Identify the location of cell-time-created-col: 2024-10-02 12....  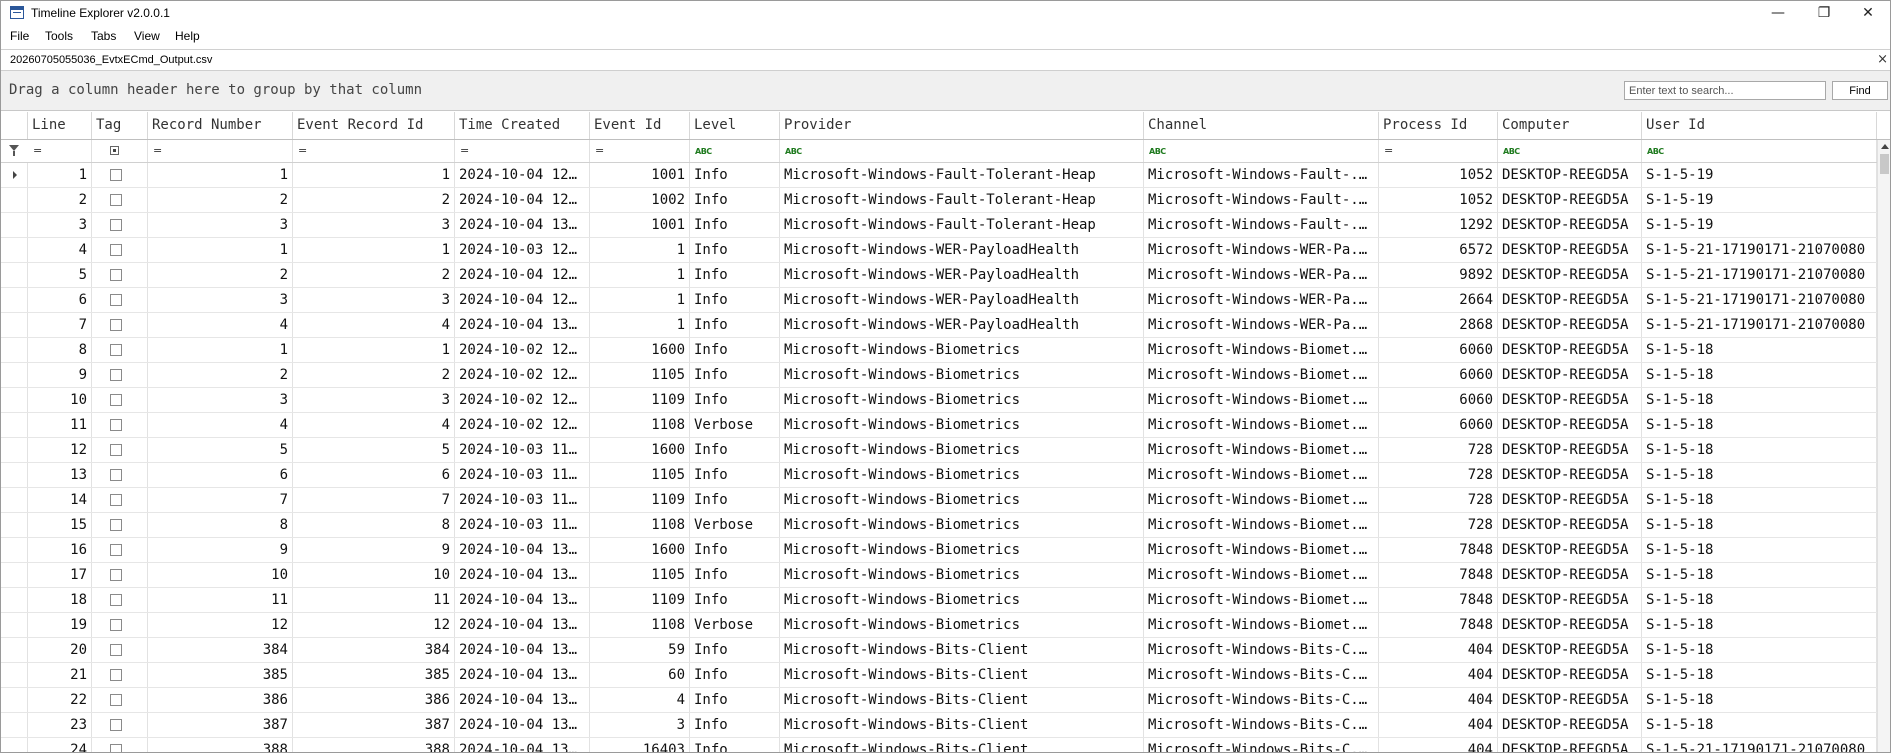
(522, 425).